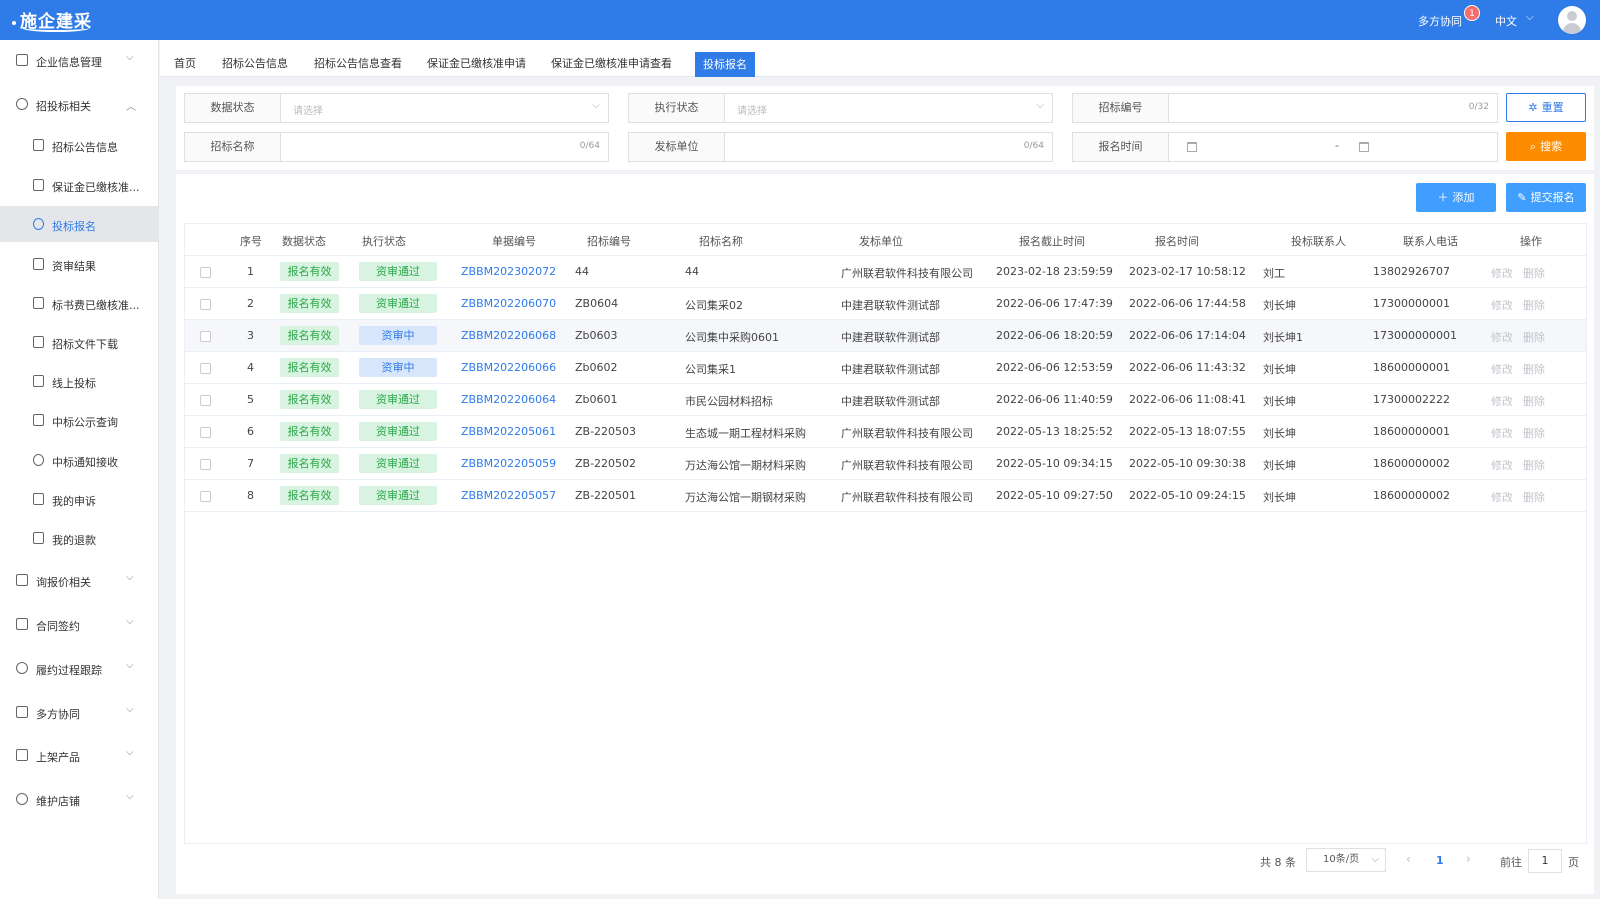 The image size is (1600, 899). Describe the element at coordinates (79, 580) in the screenshot. I see `sidebar-group-inquiry: 询报价相关 ⌵` at that location.